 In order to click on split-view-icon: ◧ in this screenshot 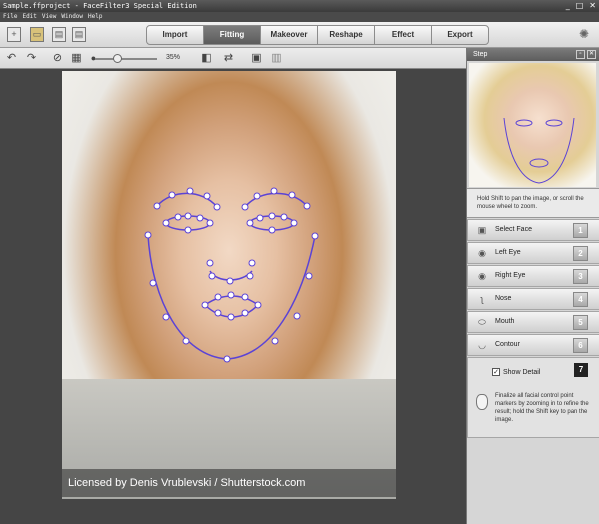, I will do `click(206, 58)`.